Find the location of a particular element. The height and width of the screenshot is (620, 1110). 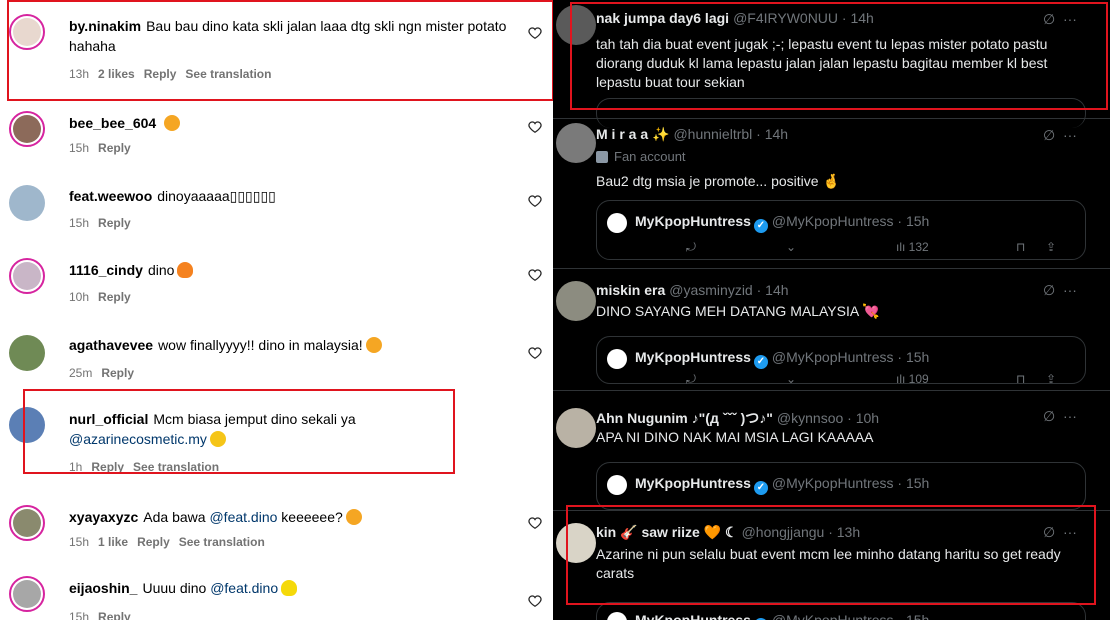

fire-emoji-icon is located at coordinates (185, 270).